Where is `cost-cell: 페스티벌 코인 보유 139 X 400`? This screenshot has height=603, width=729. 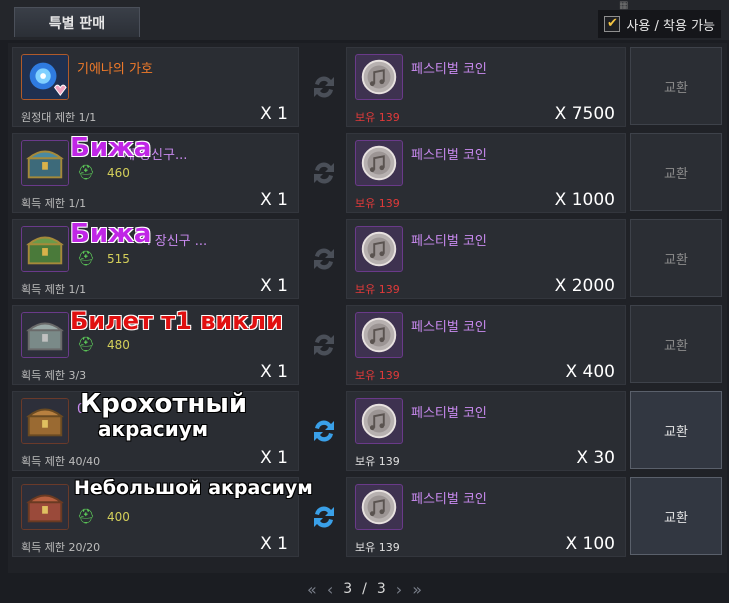 cost-cell: 페스티벌 코인 보유 139 X 400 is located at coordinates (486, 345).